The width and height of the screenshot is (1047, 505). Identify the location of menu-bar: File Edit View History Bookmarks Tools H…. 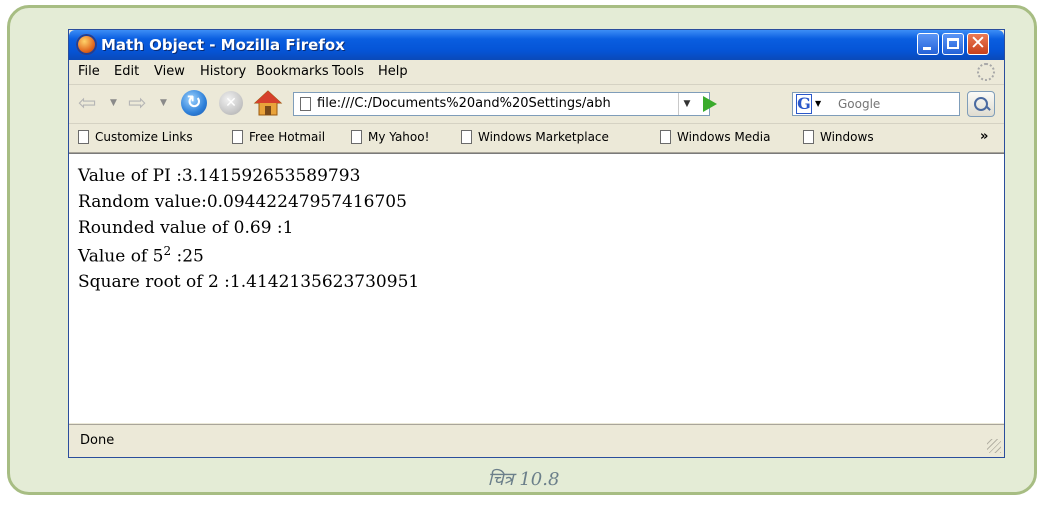
(536, 72).